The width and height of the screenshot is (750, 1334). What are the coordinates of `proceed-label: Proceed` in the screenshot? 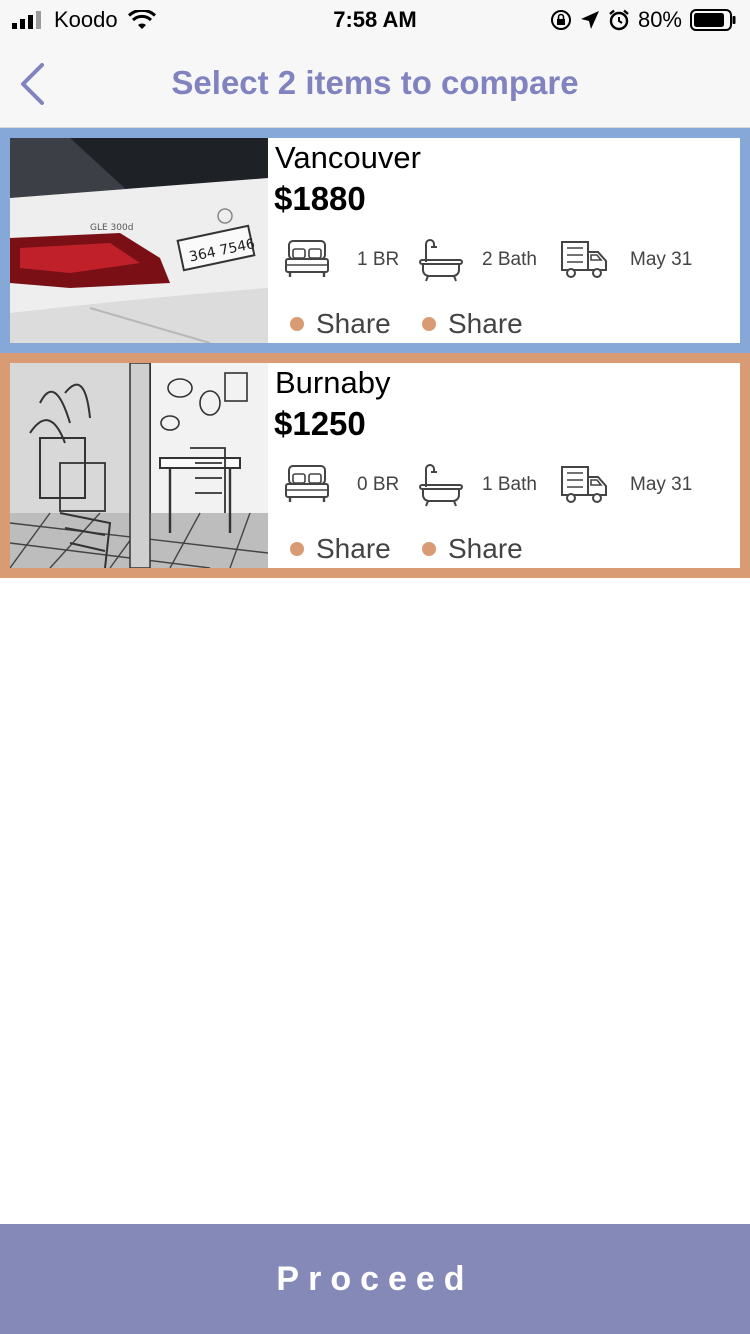 It's located at (375, 1278).